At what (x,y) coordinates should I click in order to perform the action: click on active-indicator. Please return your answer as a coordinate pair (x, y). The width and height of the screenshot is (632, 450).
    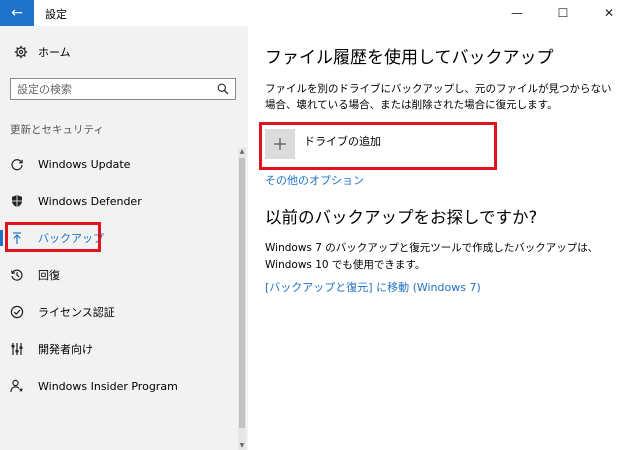
    Looking at the image, I should click on (1, 238).